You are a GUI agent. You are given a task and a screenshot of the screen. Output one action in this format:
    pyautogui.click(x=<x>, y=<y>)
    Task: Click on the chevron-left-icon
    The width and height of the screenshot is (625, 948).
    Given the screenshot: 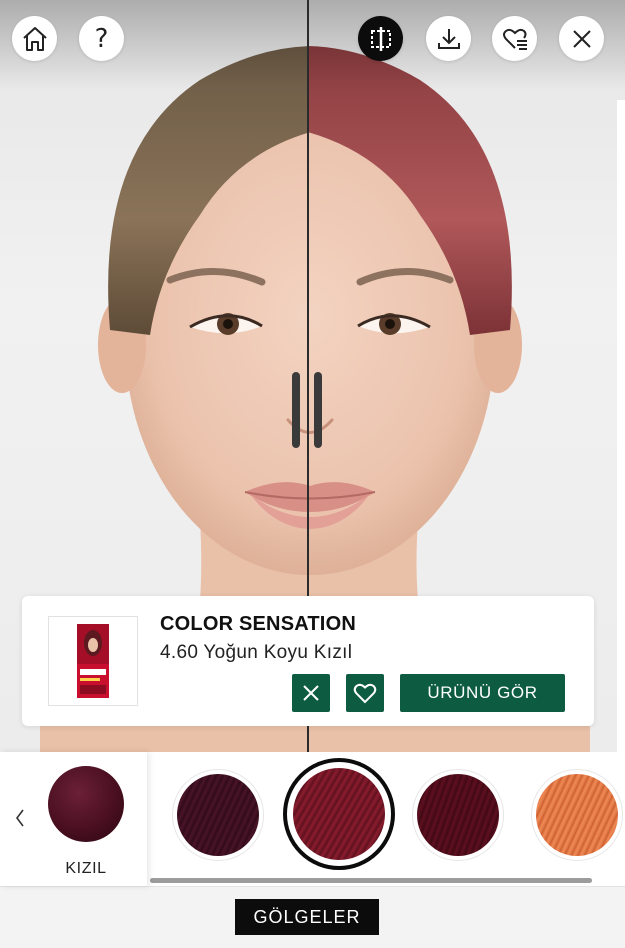 What is the action you would take?
    pyautogui.click(x=20, y=818)
    